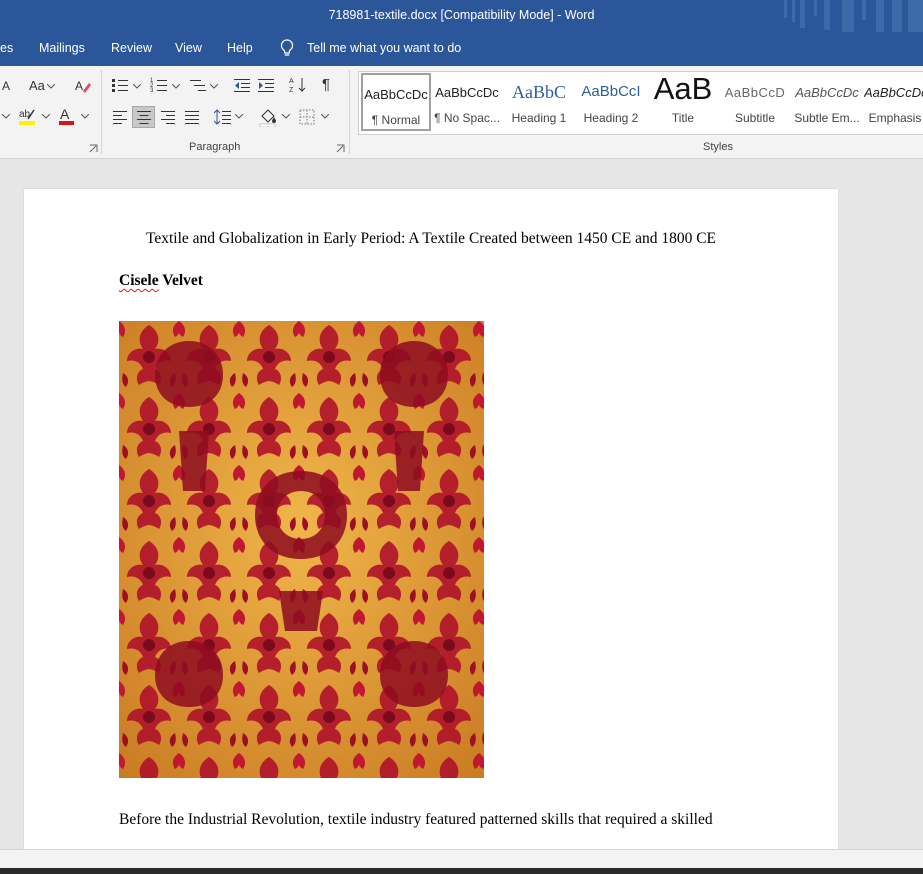 This screenshot has height=874, width=923. What do you see at coordinates (168, 117) in the screenshot?
I see `align-right-icon` at bounding box center [168, 117].